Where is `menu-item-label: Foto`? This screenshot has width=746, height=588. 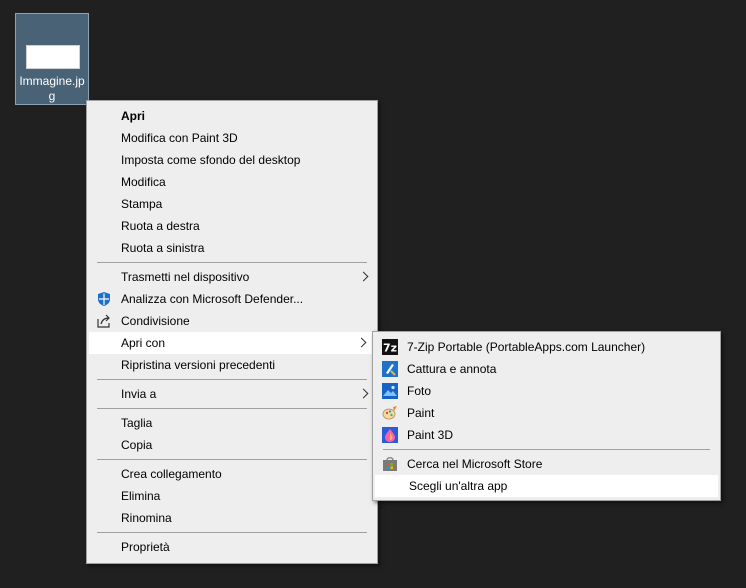 menu-item-label: Foto is located at coordinates (419, 391).